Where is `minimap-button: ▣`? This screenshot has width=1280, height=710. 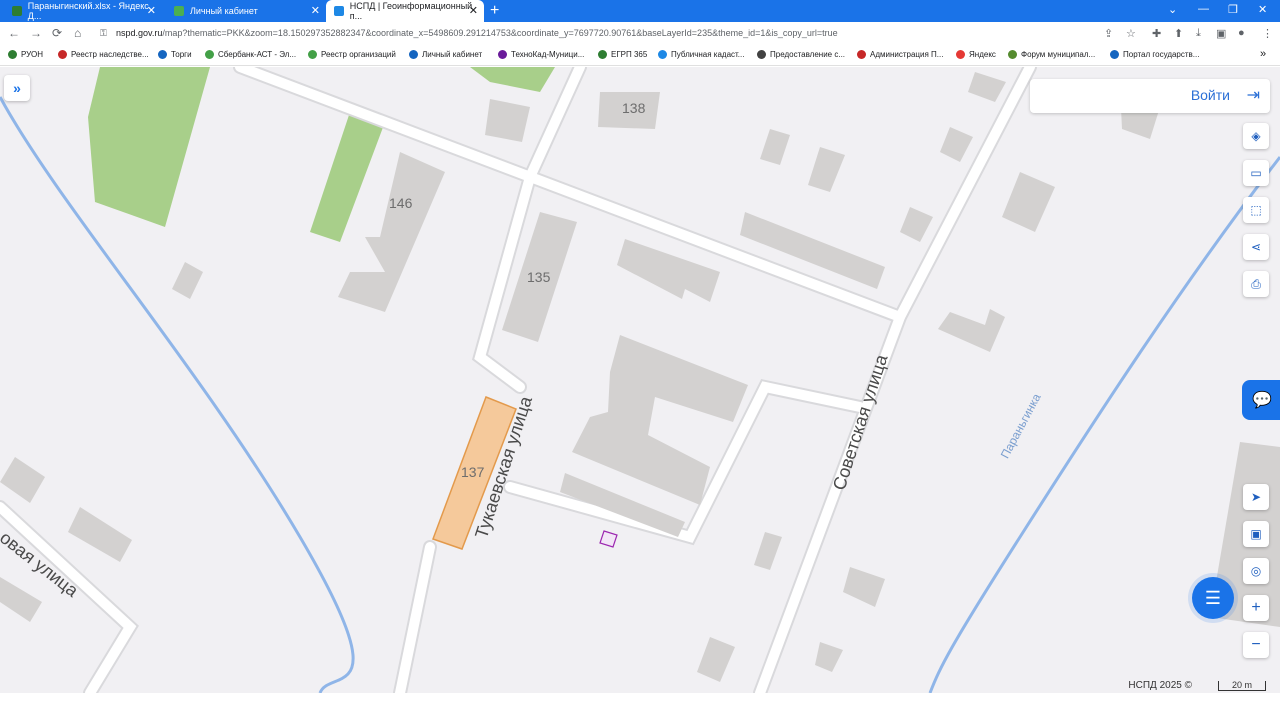
minimap-button: ▣ is located at coordinates (1256, 534).